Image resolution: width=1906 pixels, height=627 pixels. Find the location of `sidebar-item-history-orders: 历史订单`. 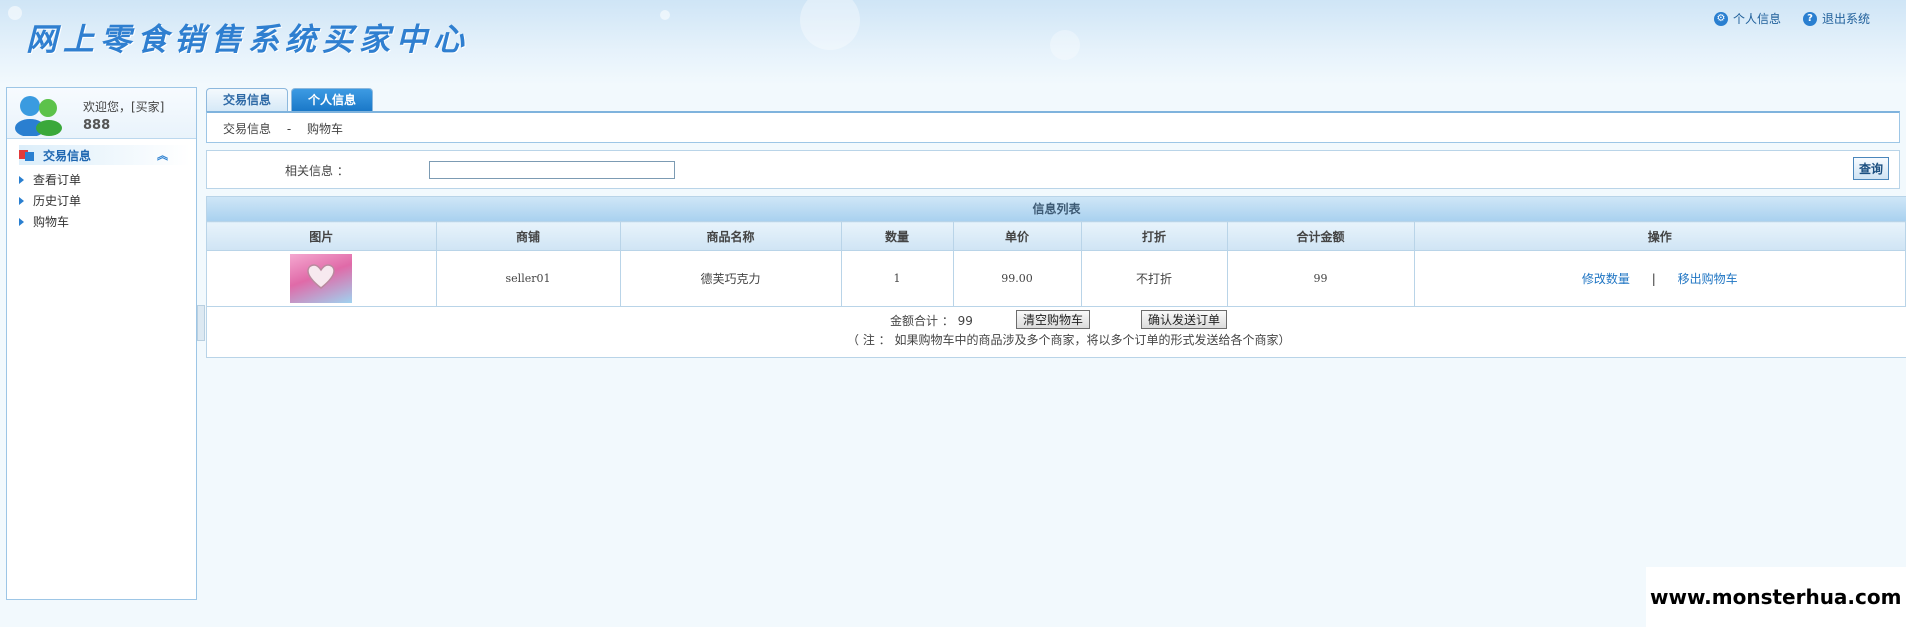

sidebar-item-history-orders: 历史订单 is located at coordinates (101, 200).